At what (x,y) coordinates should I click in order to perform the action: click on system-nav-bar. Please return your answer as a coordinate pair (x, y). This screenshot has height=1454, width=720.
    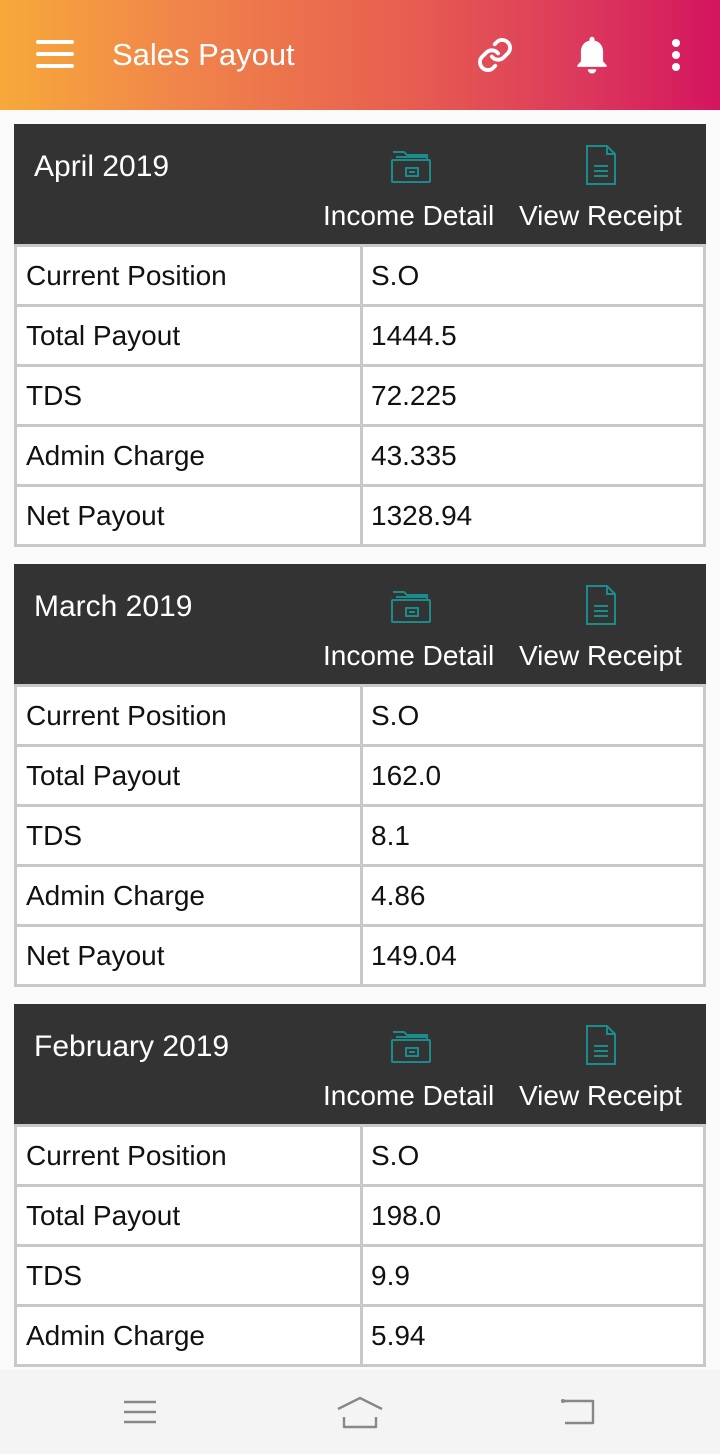
    Looking at the image, I should click on (360, 1412).